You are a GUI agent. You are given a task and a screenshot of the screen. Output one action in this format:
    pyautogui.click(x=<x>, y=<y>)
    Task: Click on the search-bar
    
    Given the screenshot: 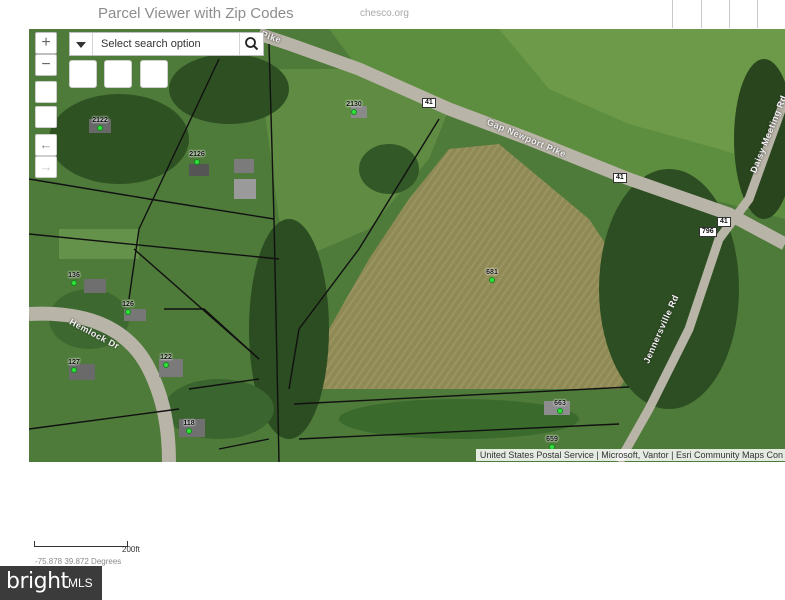 What is the action you would take?
    pyautogui.click(x=166, y=44)
    